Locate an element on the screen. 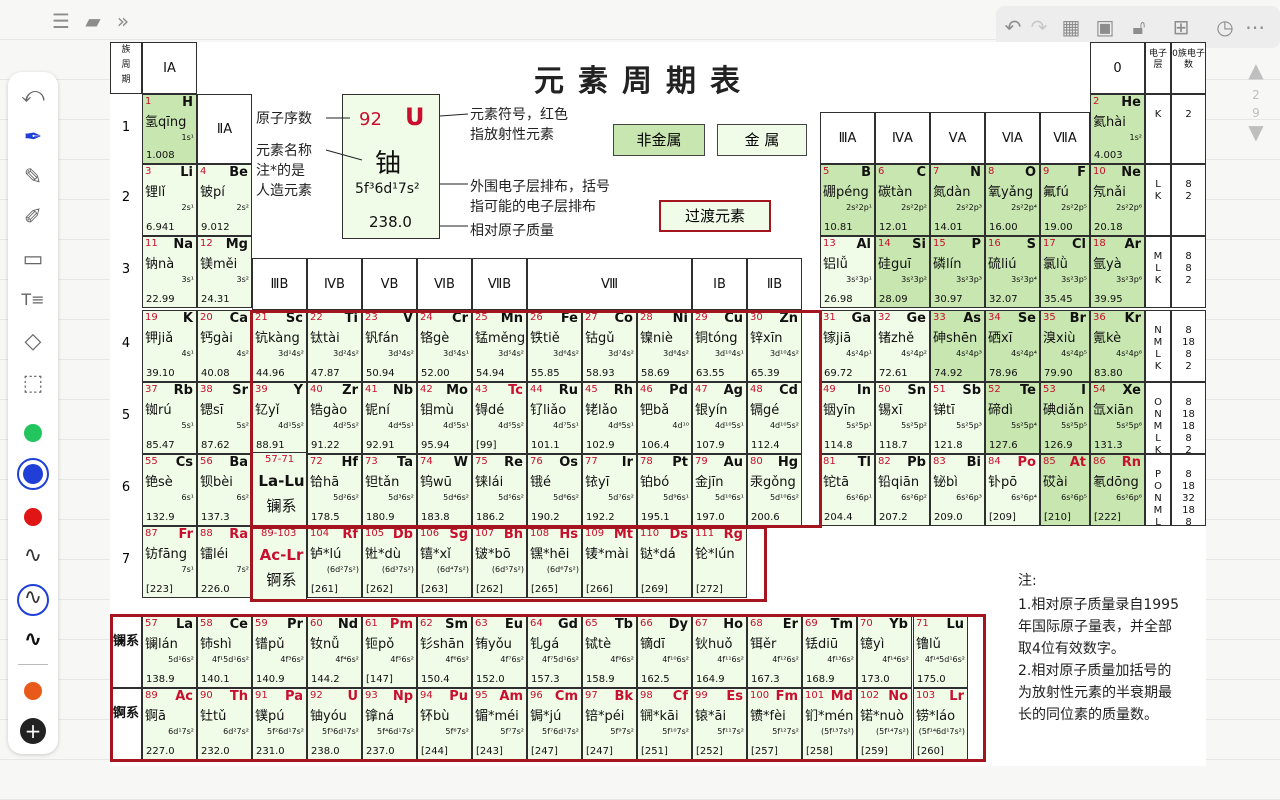  save-icon: ▣ is located at coordinates (1105, 27).